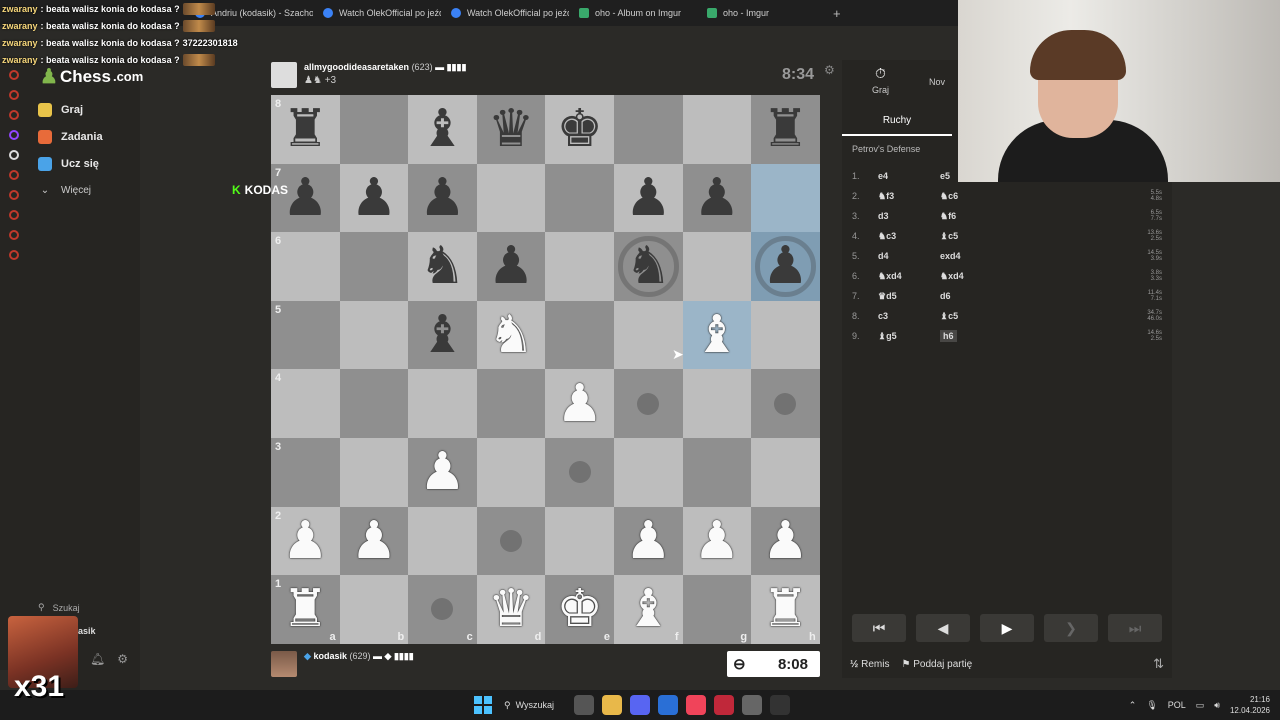 The image size is (1280, 720). What do you see at coordinates (648, 403) in the screenshot?
I see `square-f4` at bounding box center [648, 403].